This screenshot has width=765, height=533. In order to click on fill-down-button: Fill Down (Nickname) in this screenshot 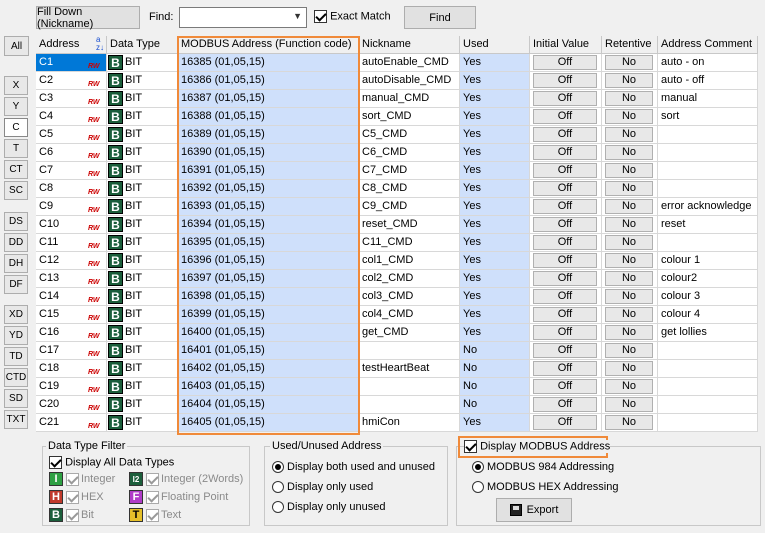, I will do `click(88, 18)`.